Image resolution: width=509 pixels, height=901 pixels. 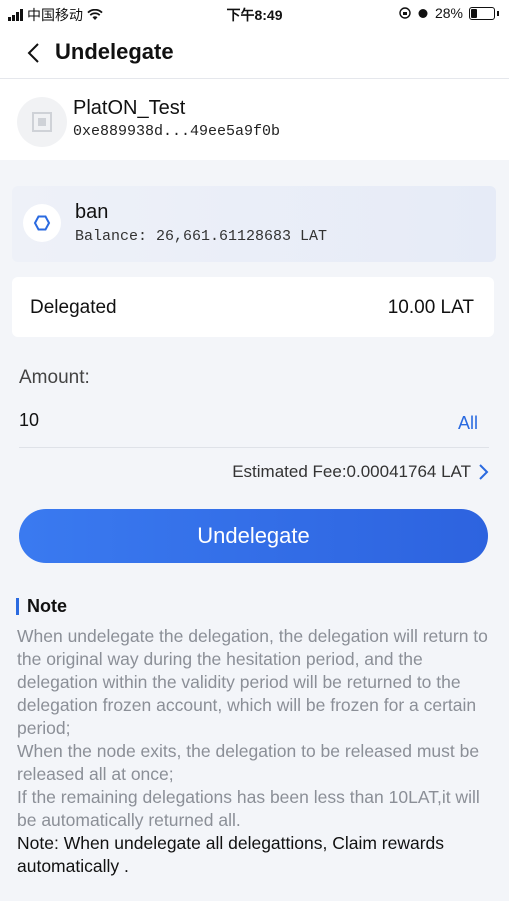 I want to click on nav-bar: Undelegate, so click(x=254, y=53).